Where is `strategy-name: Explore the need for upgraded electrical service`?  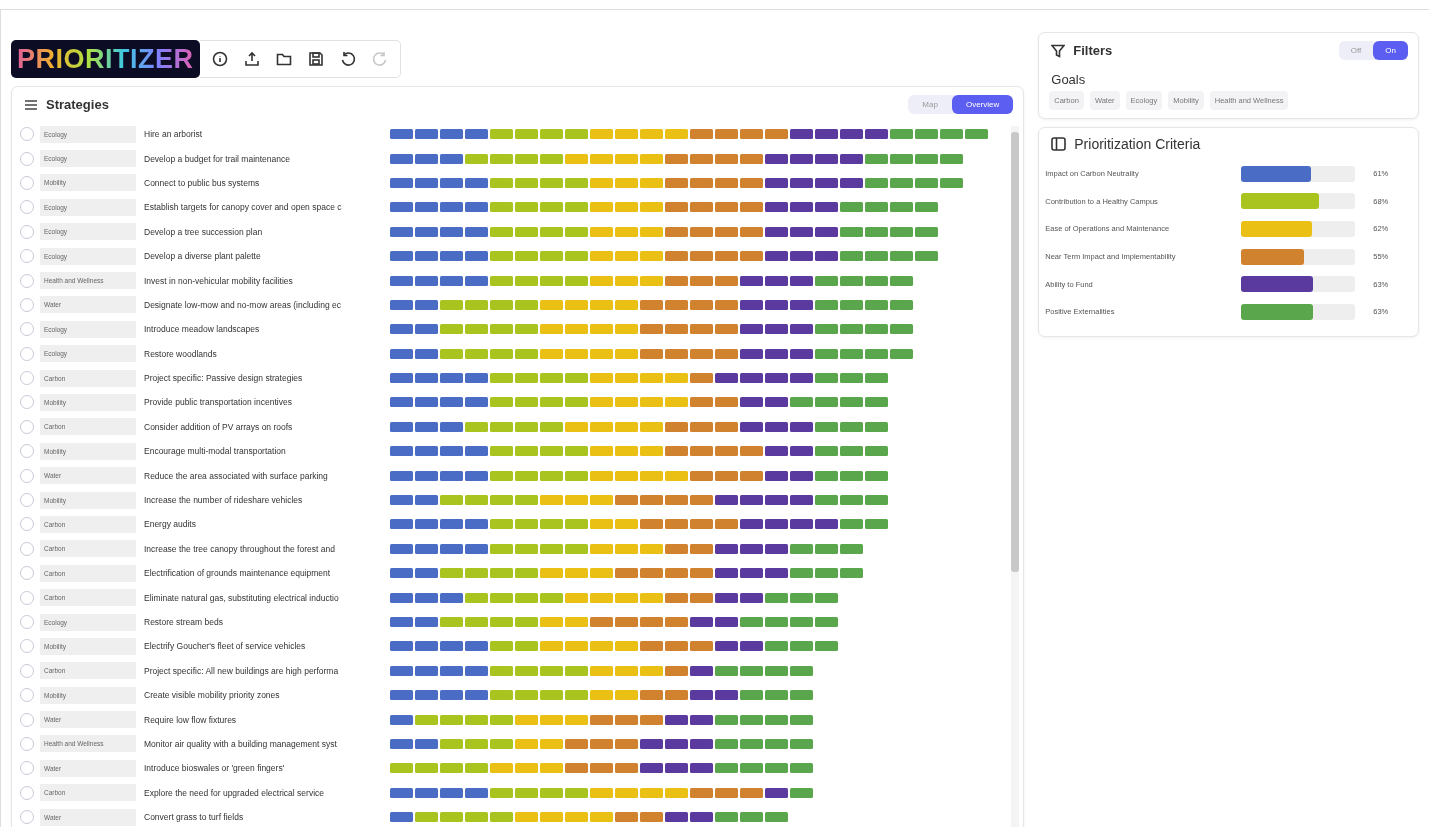 strategy-name: Explore the need for upgraded electrical service is located at coordinates (235, 792).